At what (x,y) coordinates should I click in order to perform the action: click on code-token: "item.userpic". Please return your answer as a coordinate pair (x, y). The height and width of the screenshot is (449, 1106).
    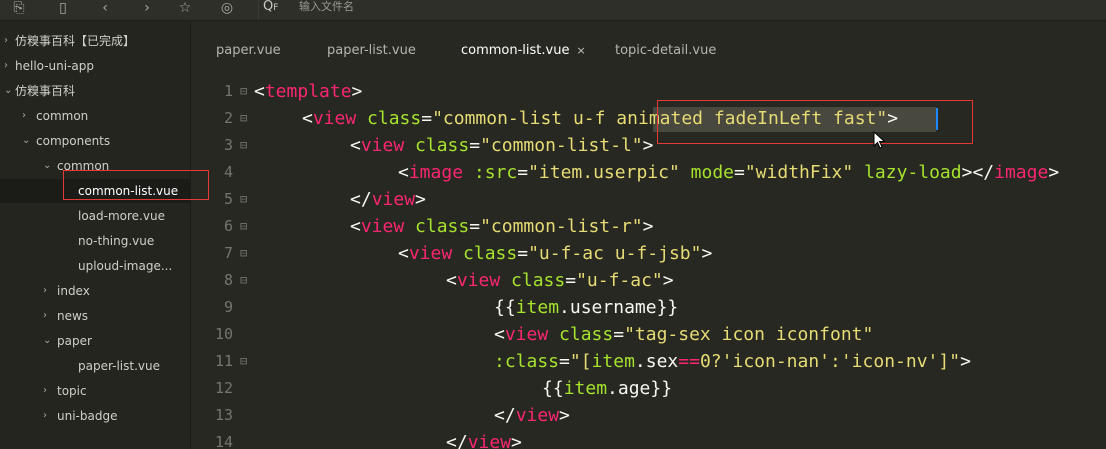
    Looking at the image, I should click on (604, 172).